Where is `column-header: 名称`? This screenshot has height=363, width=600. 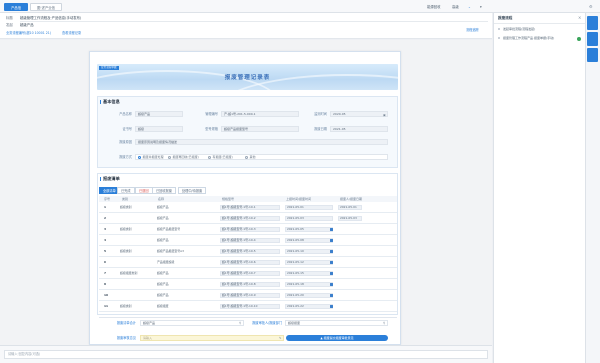 column-header: 名称 is located at coordinates (161, 198).